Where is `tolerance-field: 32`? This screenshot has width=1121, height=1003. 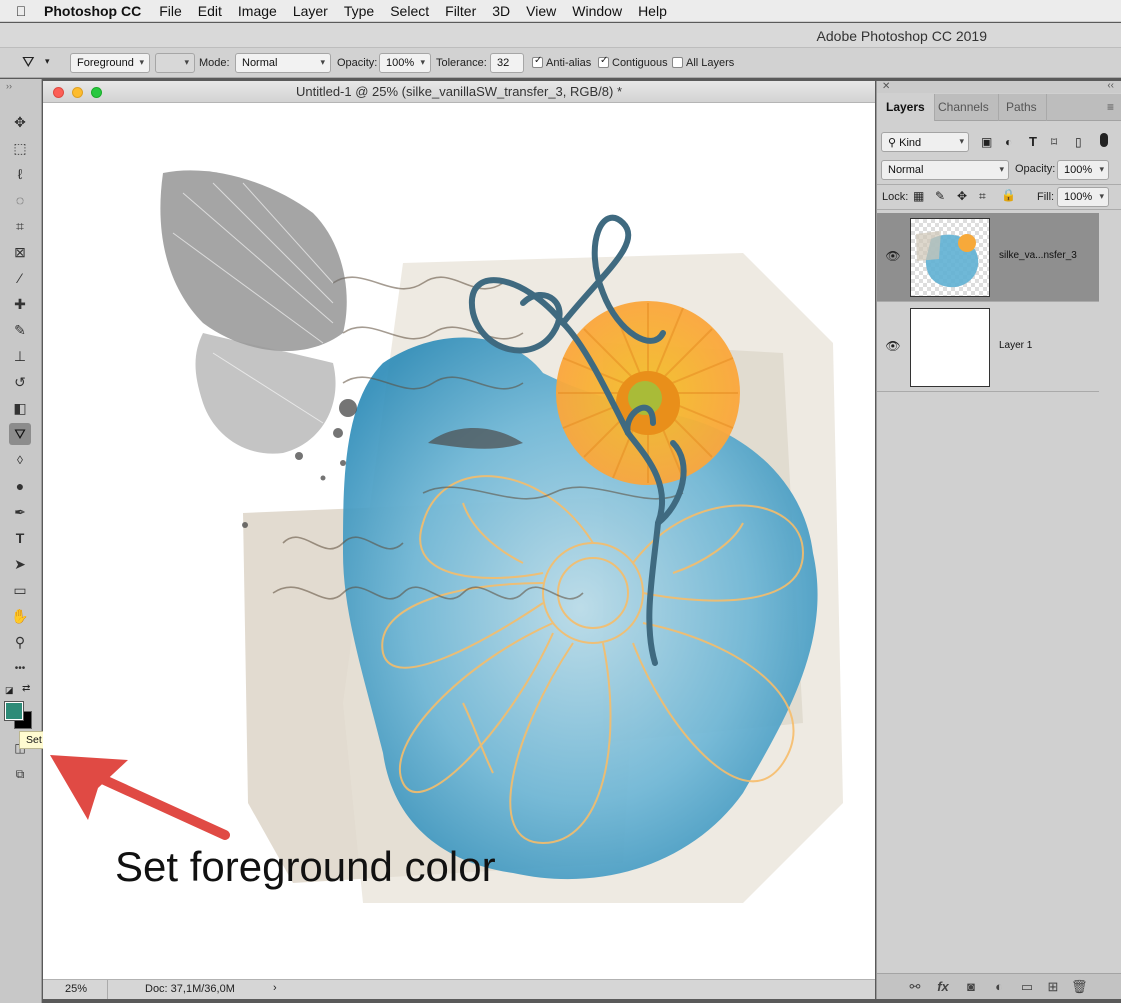 tolerance-field: 32 is located at coordinates (507, 63).